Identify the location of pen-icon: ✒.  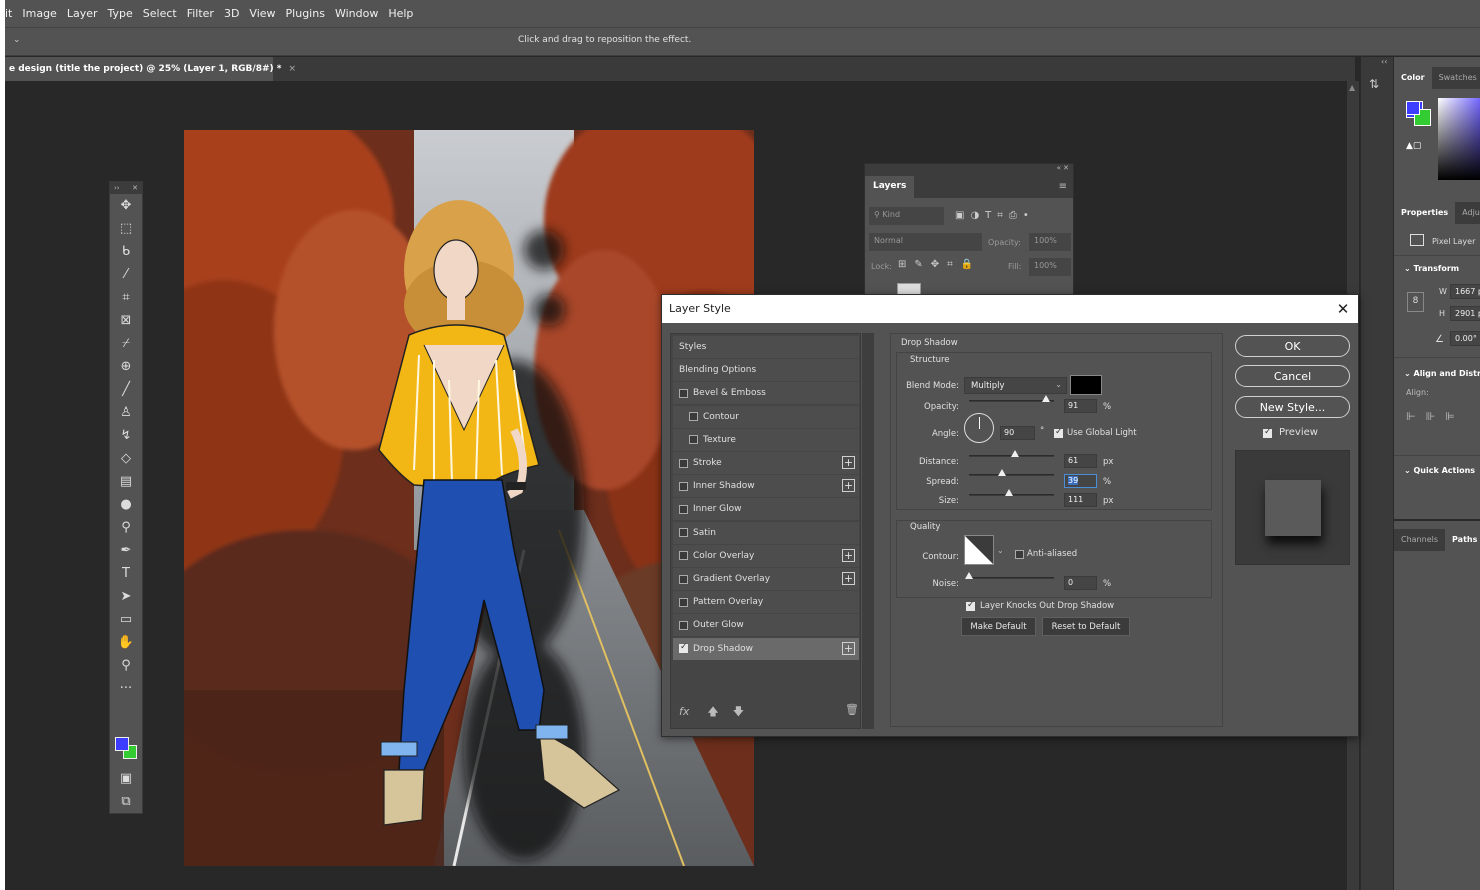
(126, 550).